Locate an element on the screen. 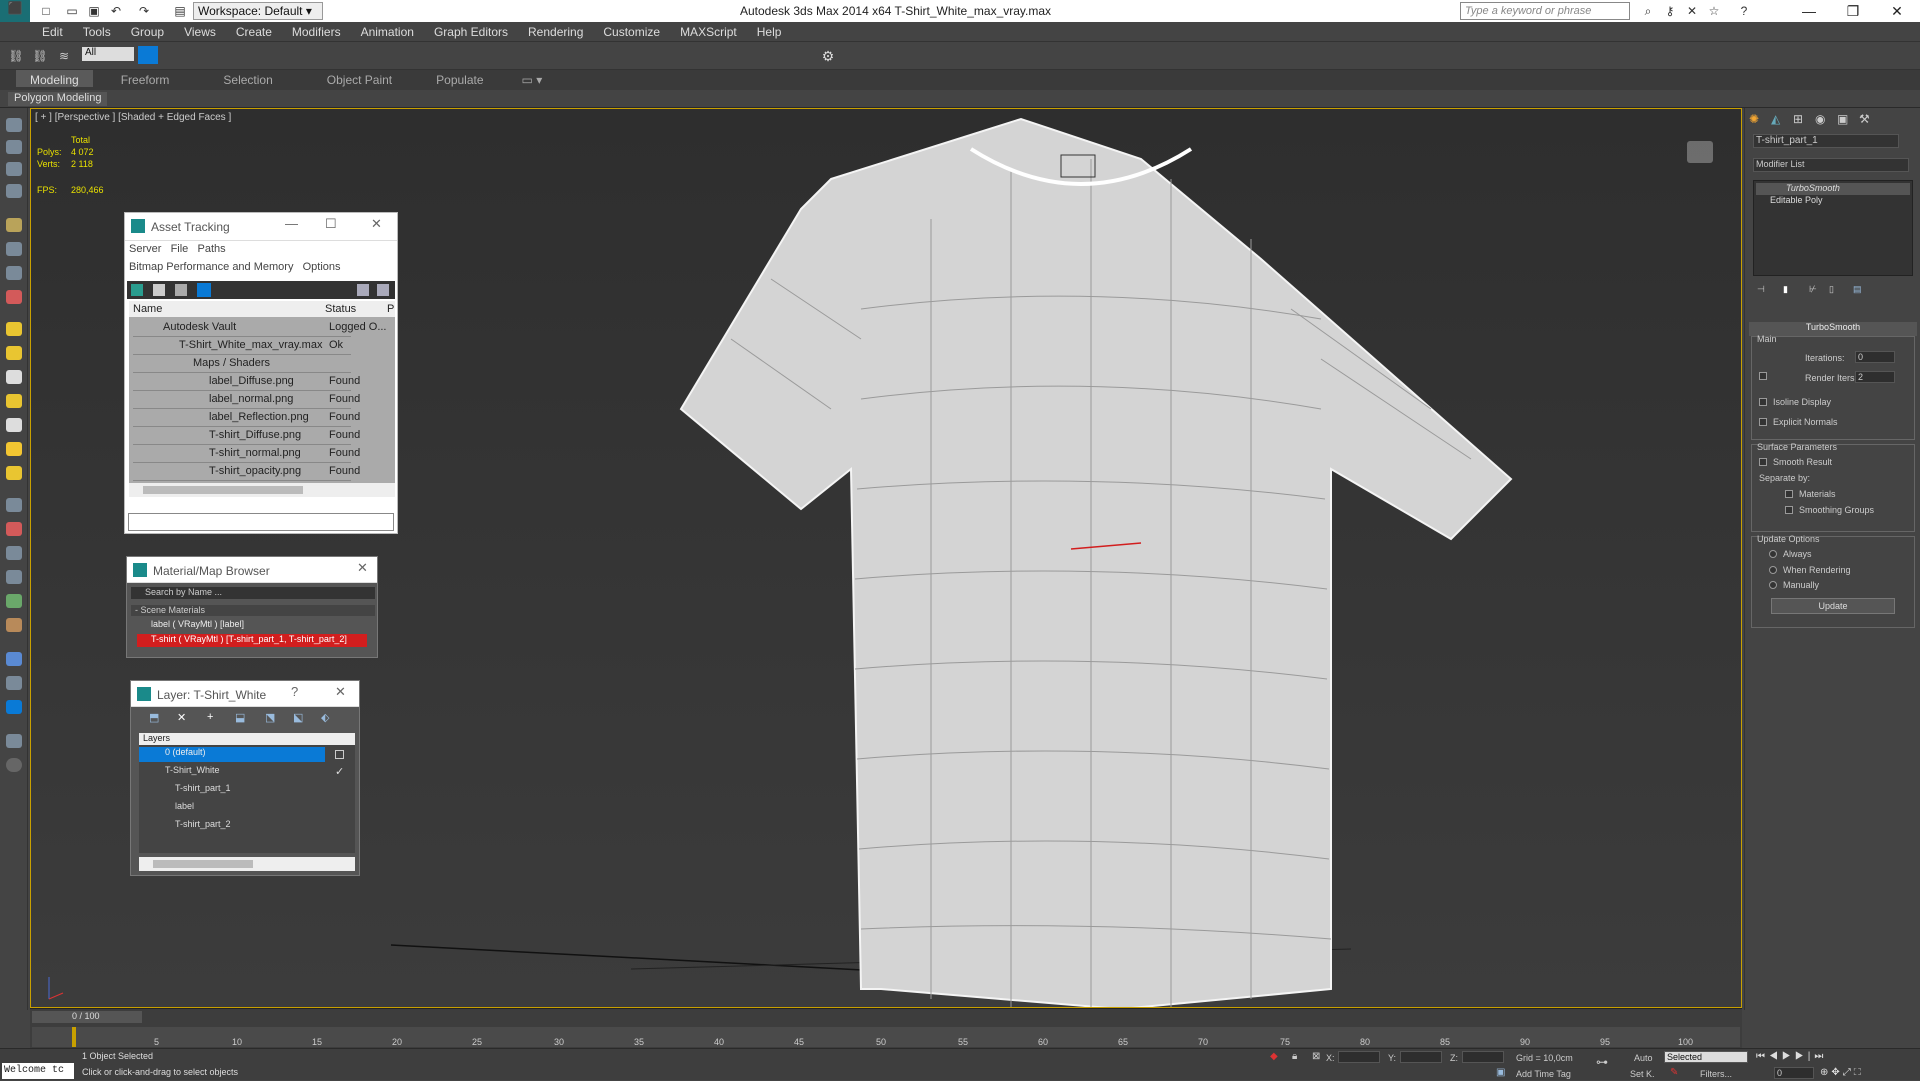 The image size is (1920, 1081). restore-icon: ❐ is located at coordinates (1853, 11).